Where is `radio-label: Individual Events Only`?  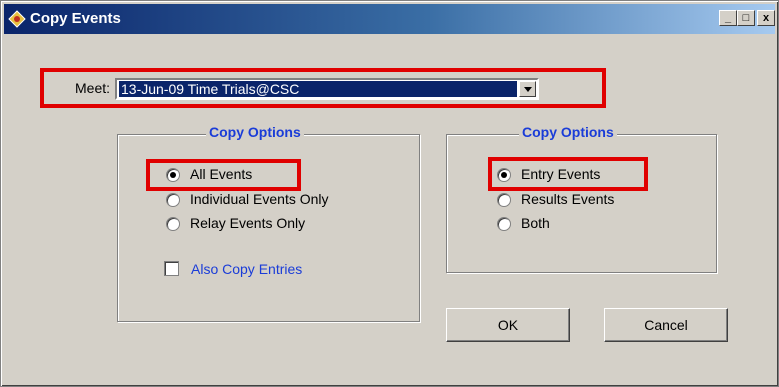 radio-label: Individual Events Only is located at coordinates (259, 199).